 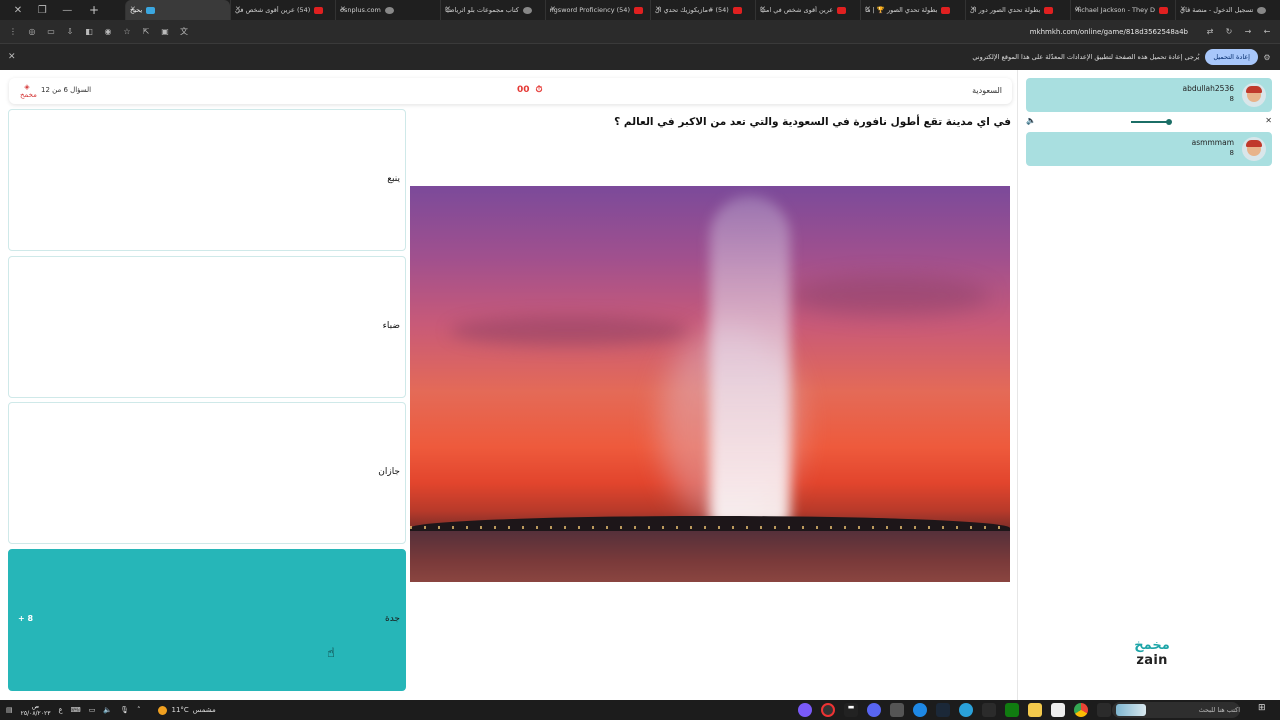 I want to click on mic-muted-icon: ✕, so click(x=1268, y=120).